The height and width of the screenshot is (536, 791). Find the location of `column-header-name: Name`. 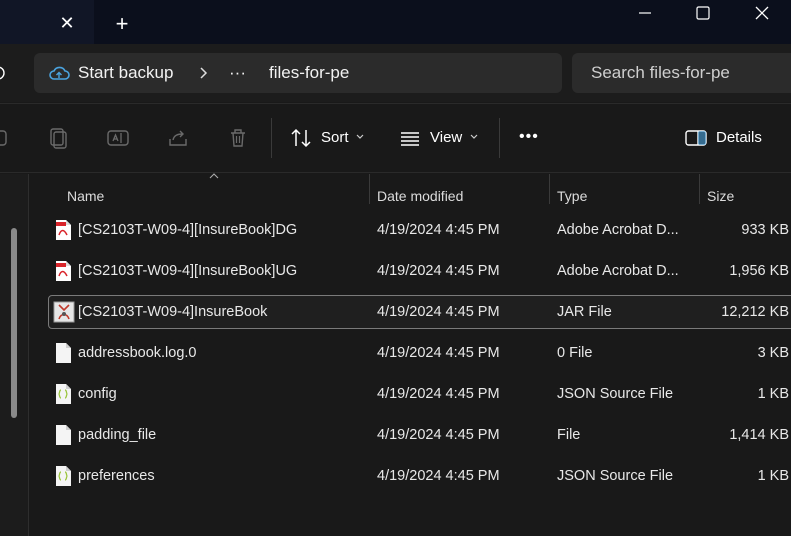

column-header-name: Name is located at coordinates (85, 196).